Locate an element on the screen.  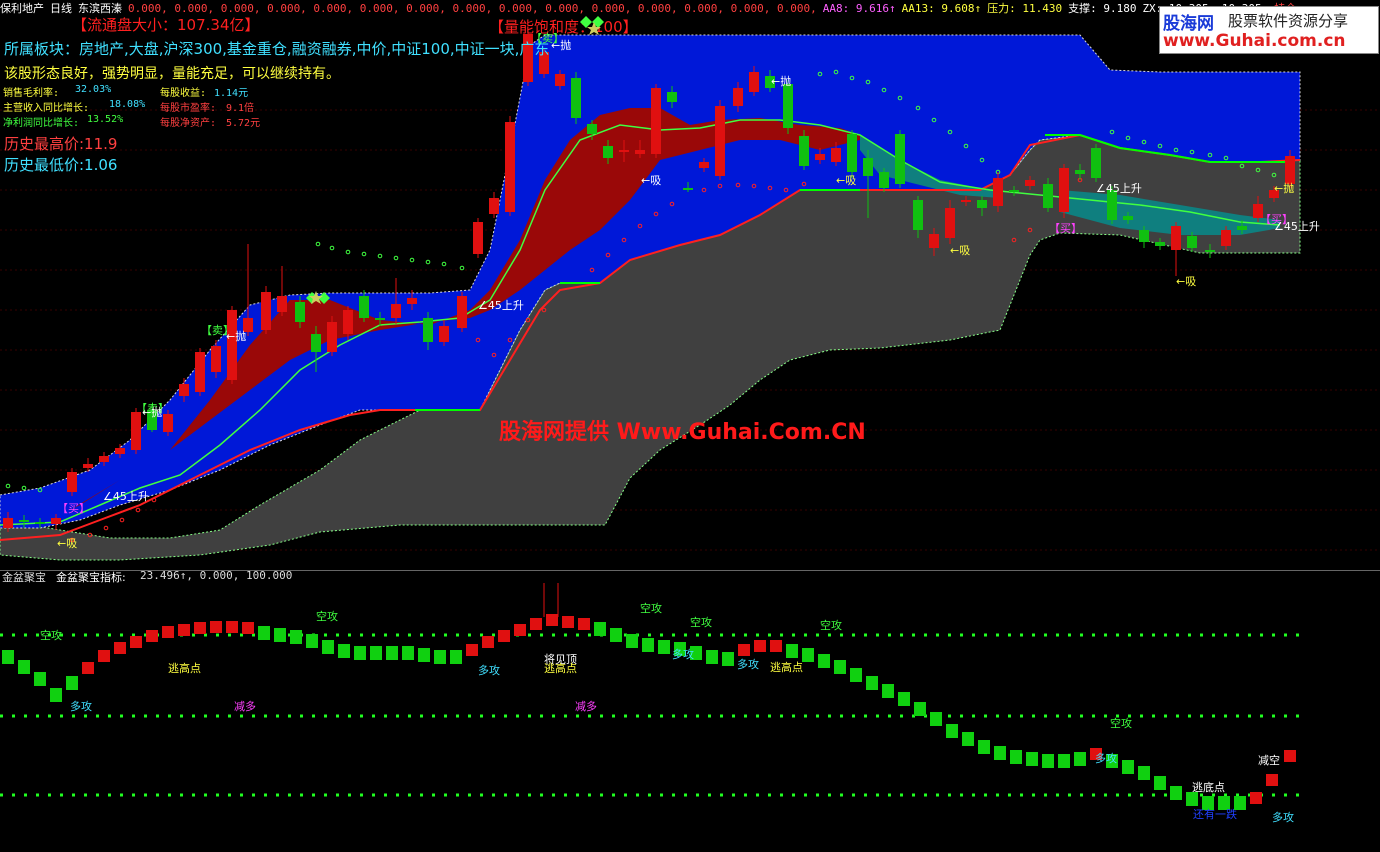
sar-dot is located at coordinates (428, 262).